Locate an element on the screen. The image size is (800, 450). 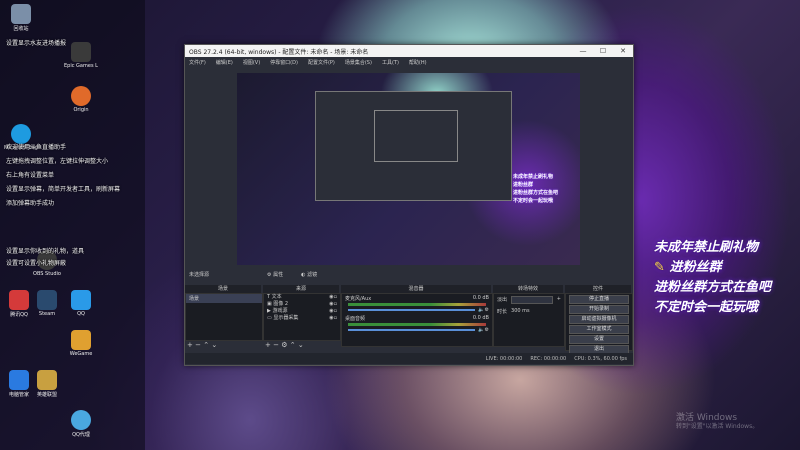
minimize-icon: — is located at coordinates (583, 51).